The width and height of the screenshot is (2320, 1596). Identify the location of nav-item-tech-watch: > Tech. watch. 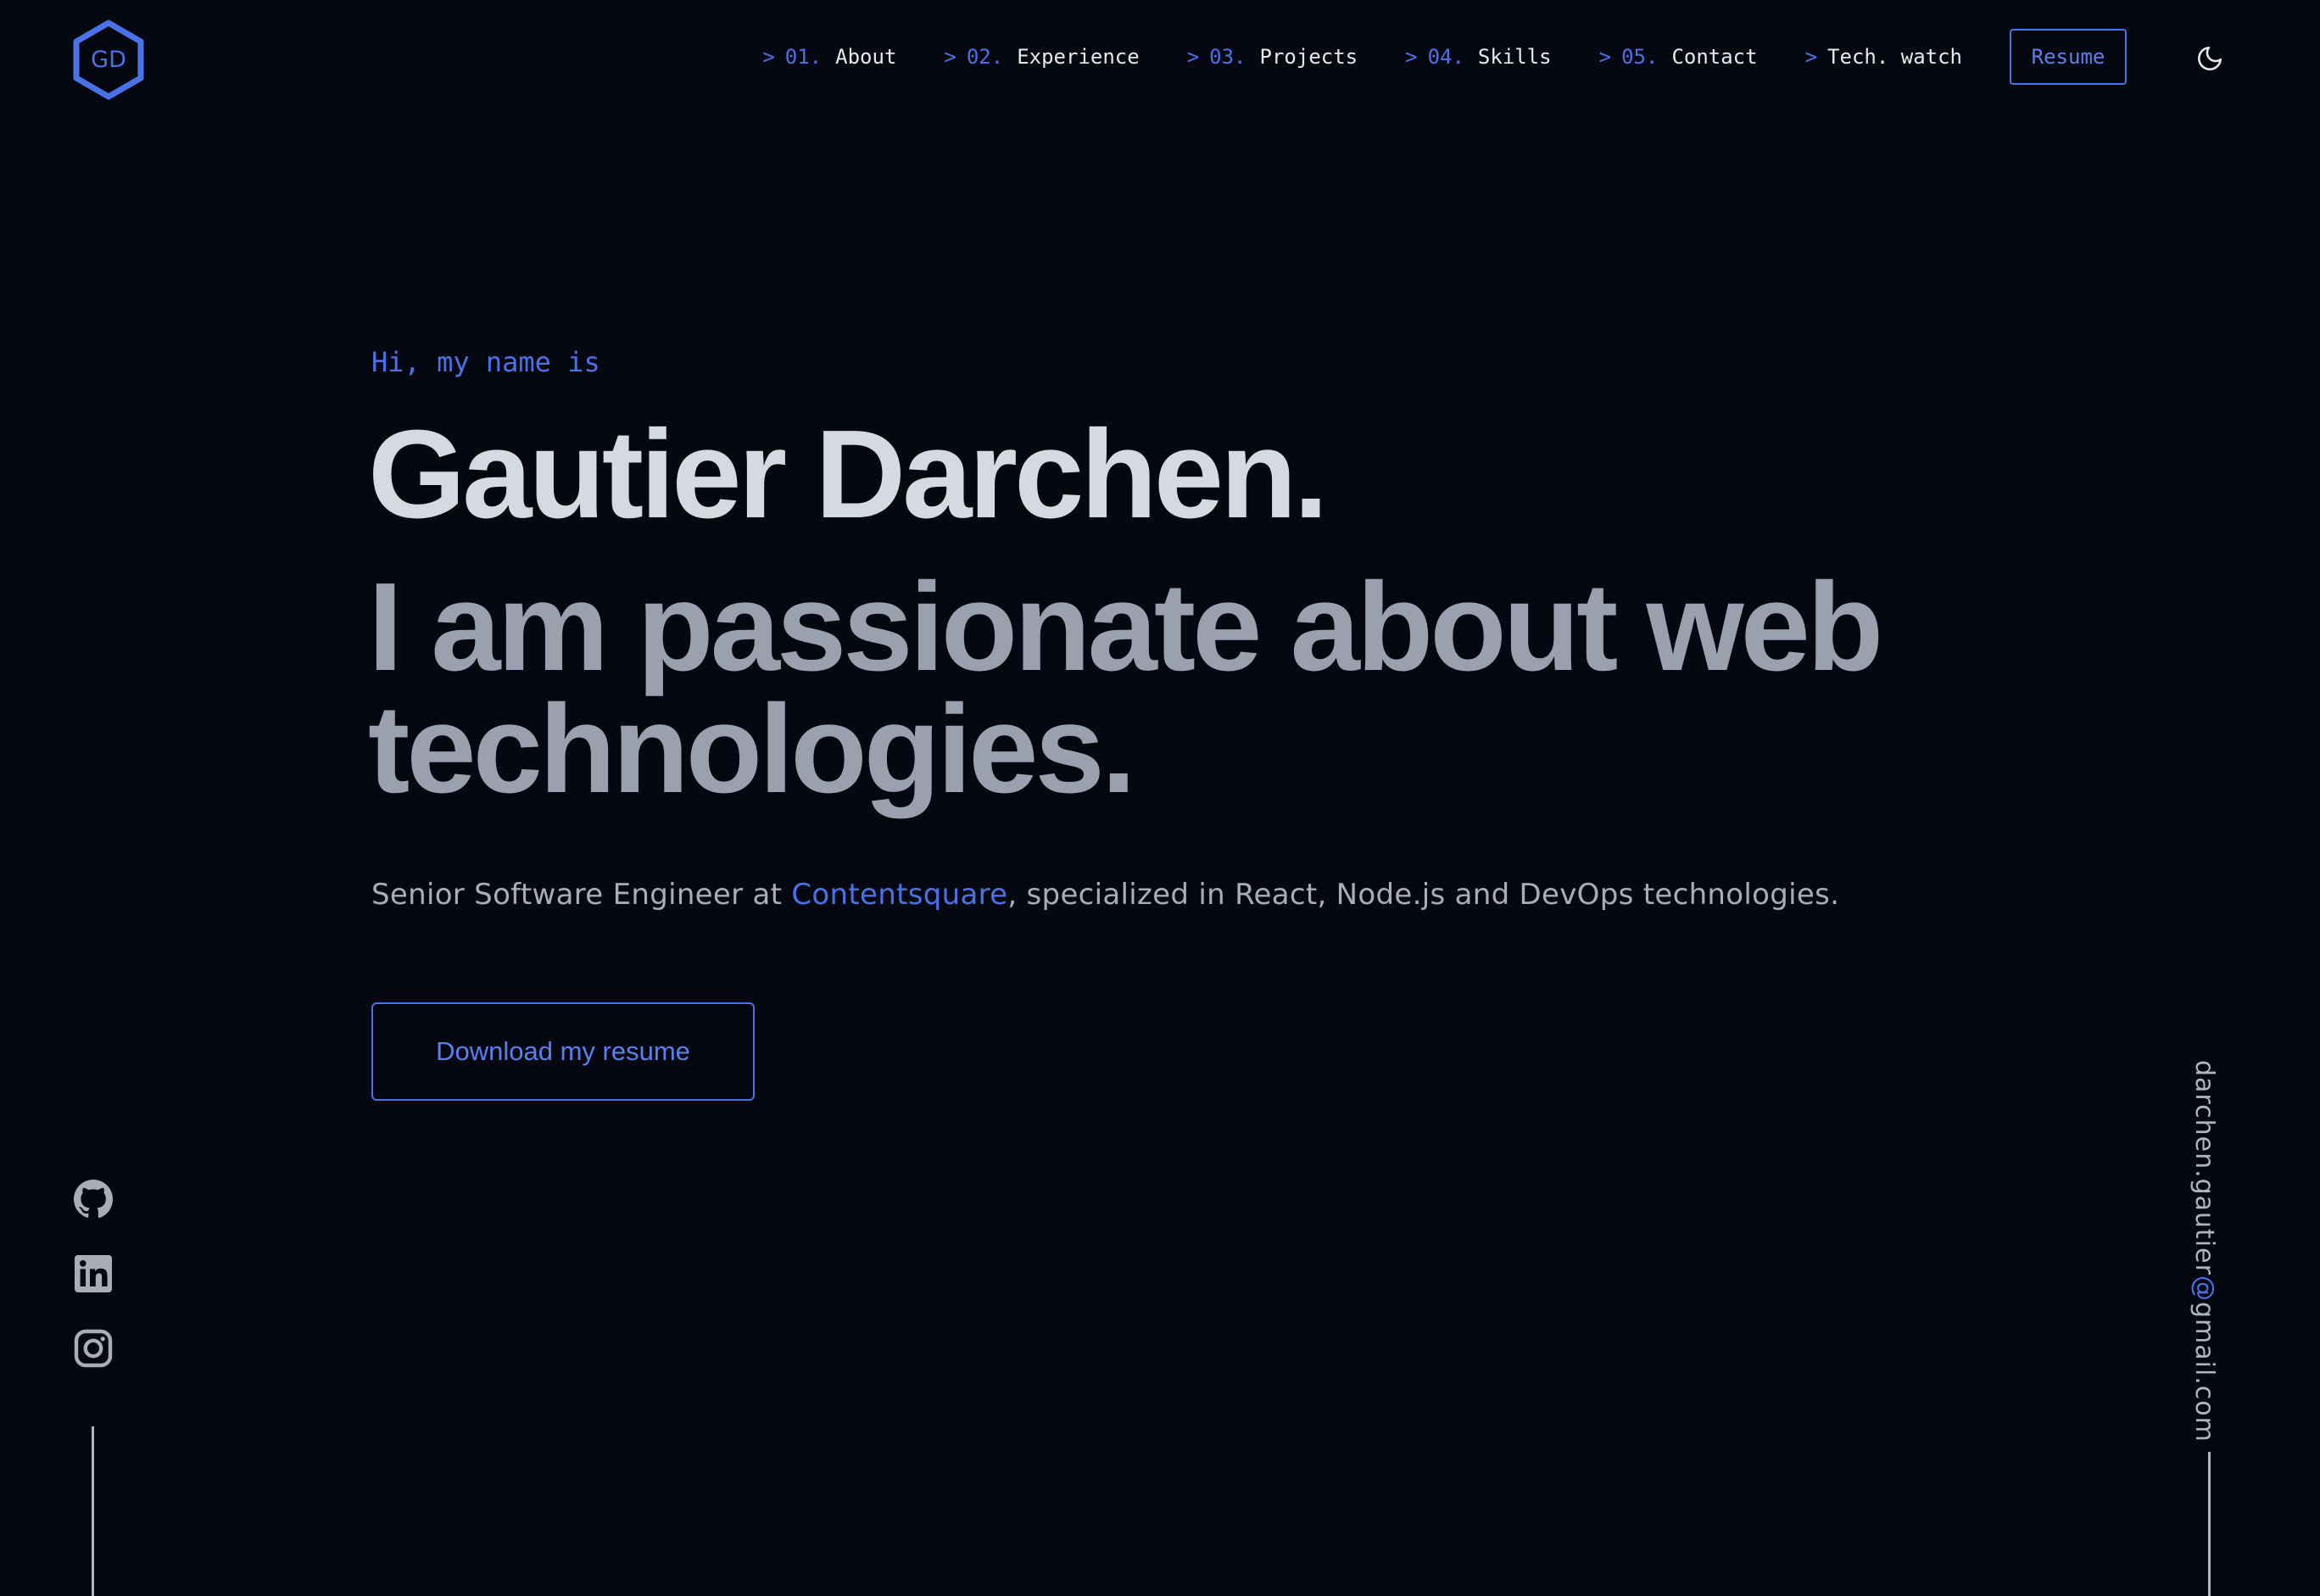
(1883, 57).